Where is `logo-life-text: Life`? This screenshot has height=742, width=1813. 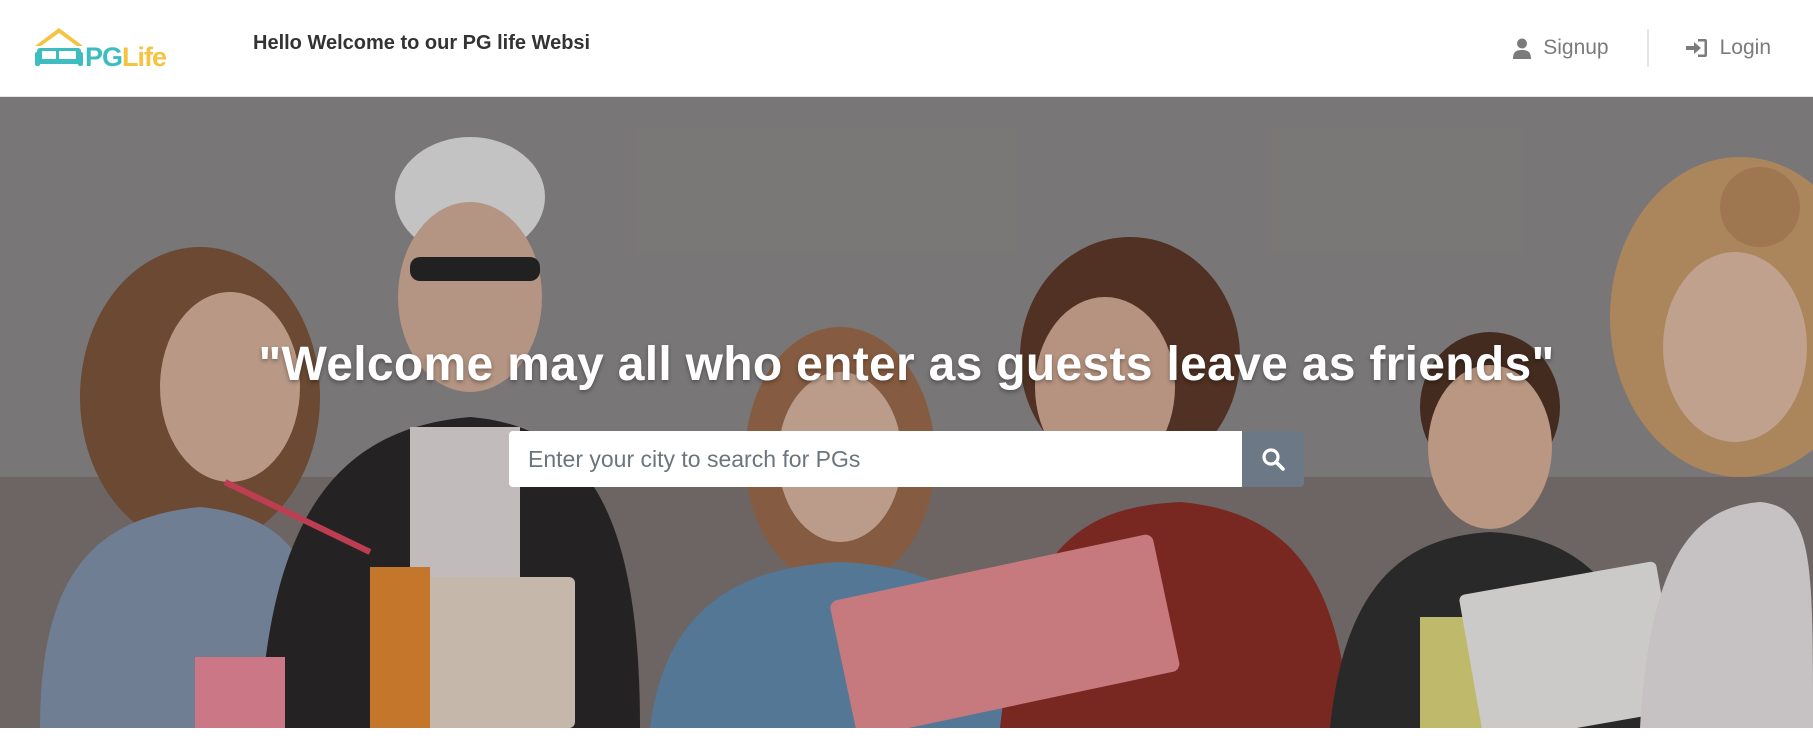
logo-life-text: Life is located at coordinates (144, 57).